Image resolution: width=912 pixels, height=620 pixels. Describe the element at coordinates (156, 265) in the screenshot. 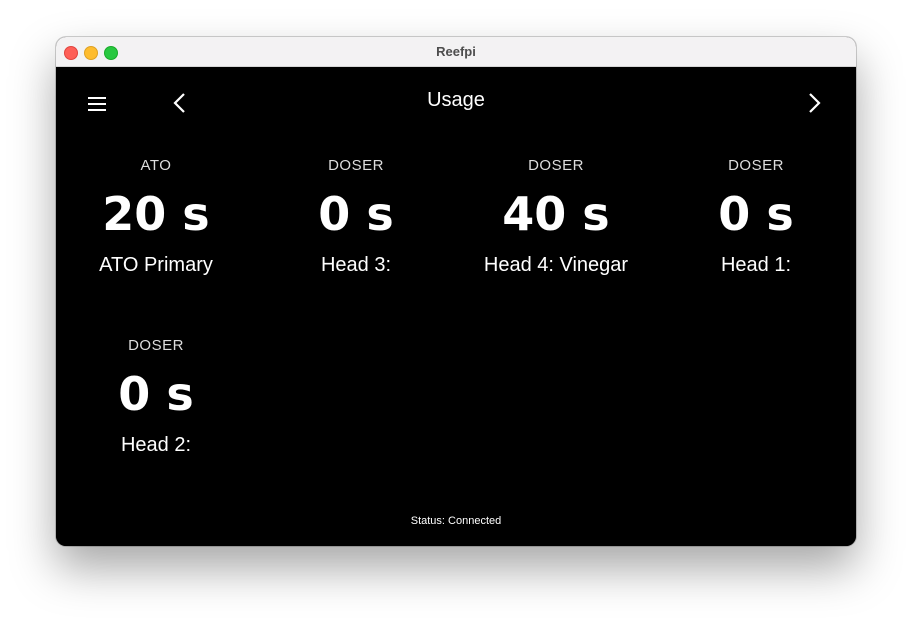

I see `card-name-label: ATO Primary` at that location.